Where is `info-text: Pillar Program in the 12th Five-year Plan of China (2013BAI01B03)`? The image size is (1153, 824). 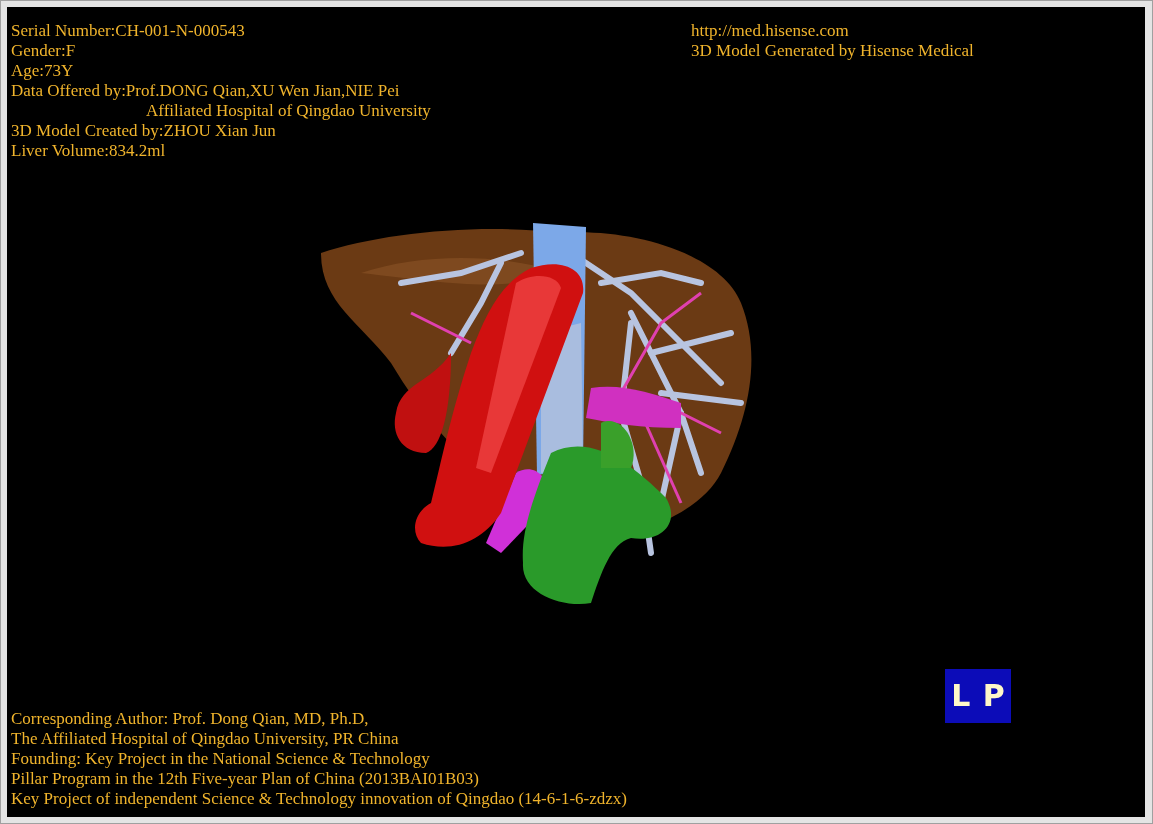 info-text: Pillar Program in the 12th Five-year Plan of China (2013BAI01B03) is located at coordinates (245, 779).